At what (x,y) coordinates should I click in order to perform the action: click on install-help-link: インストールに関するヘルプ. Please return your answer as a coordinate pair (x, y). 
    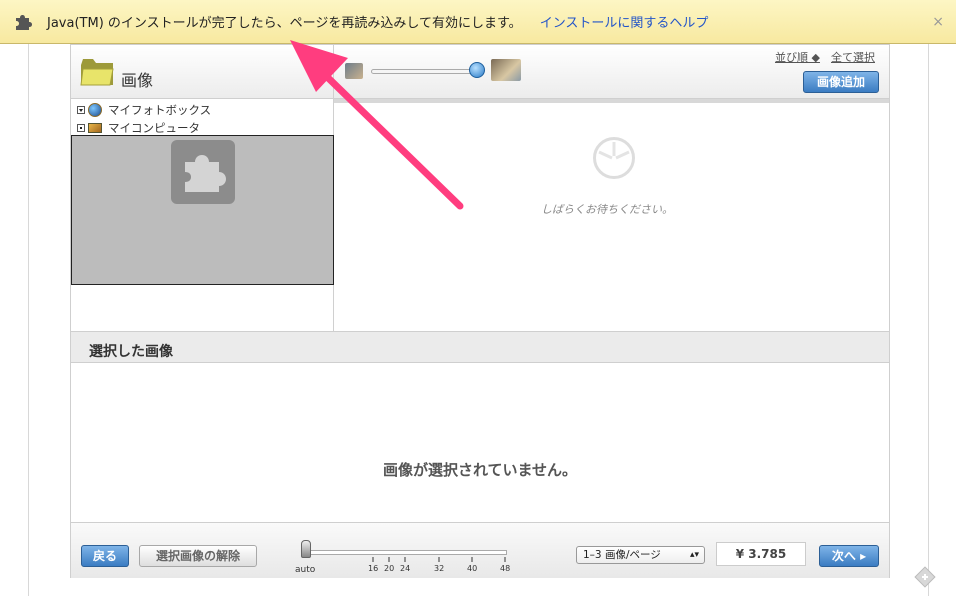
    Looking at the image, I should click on (624, 21).